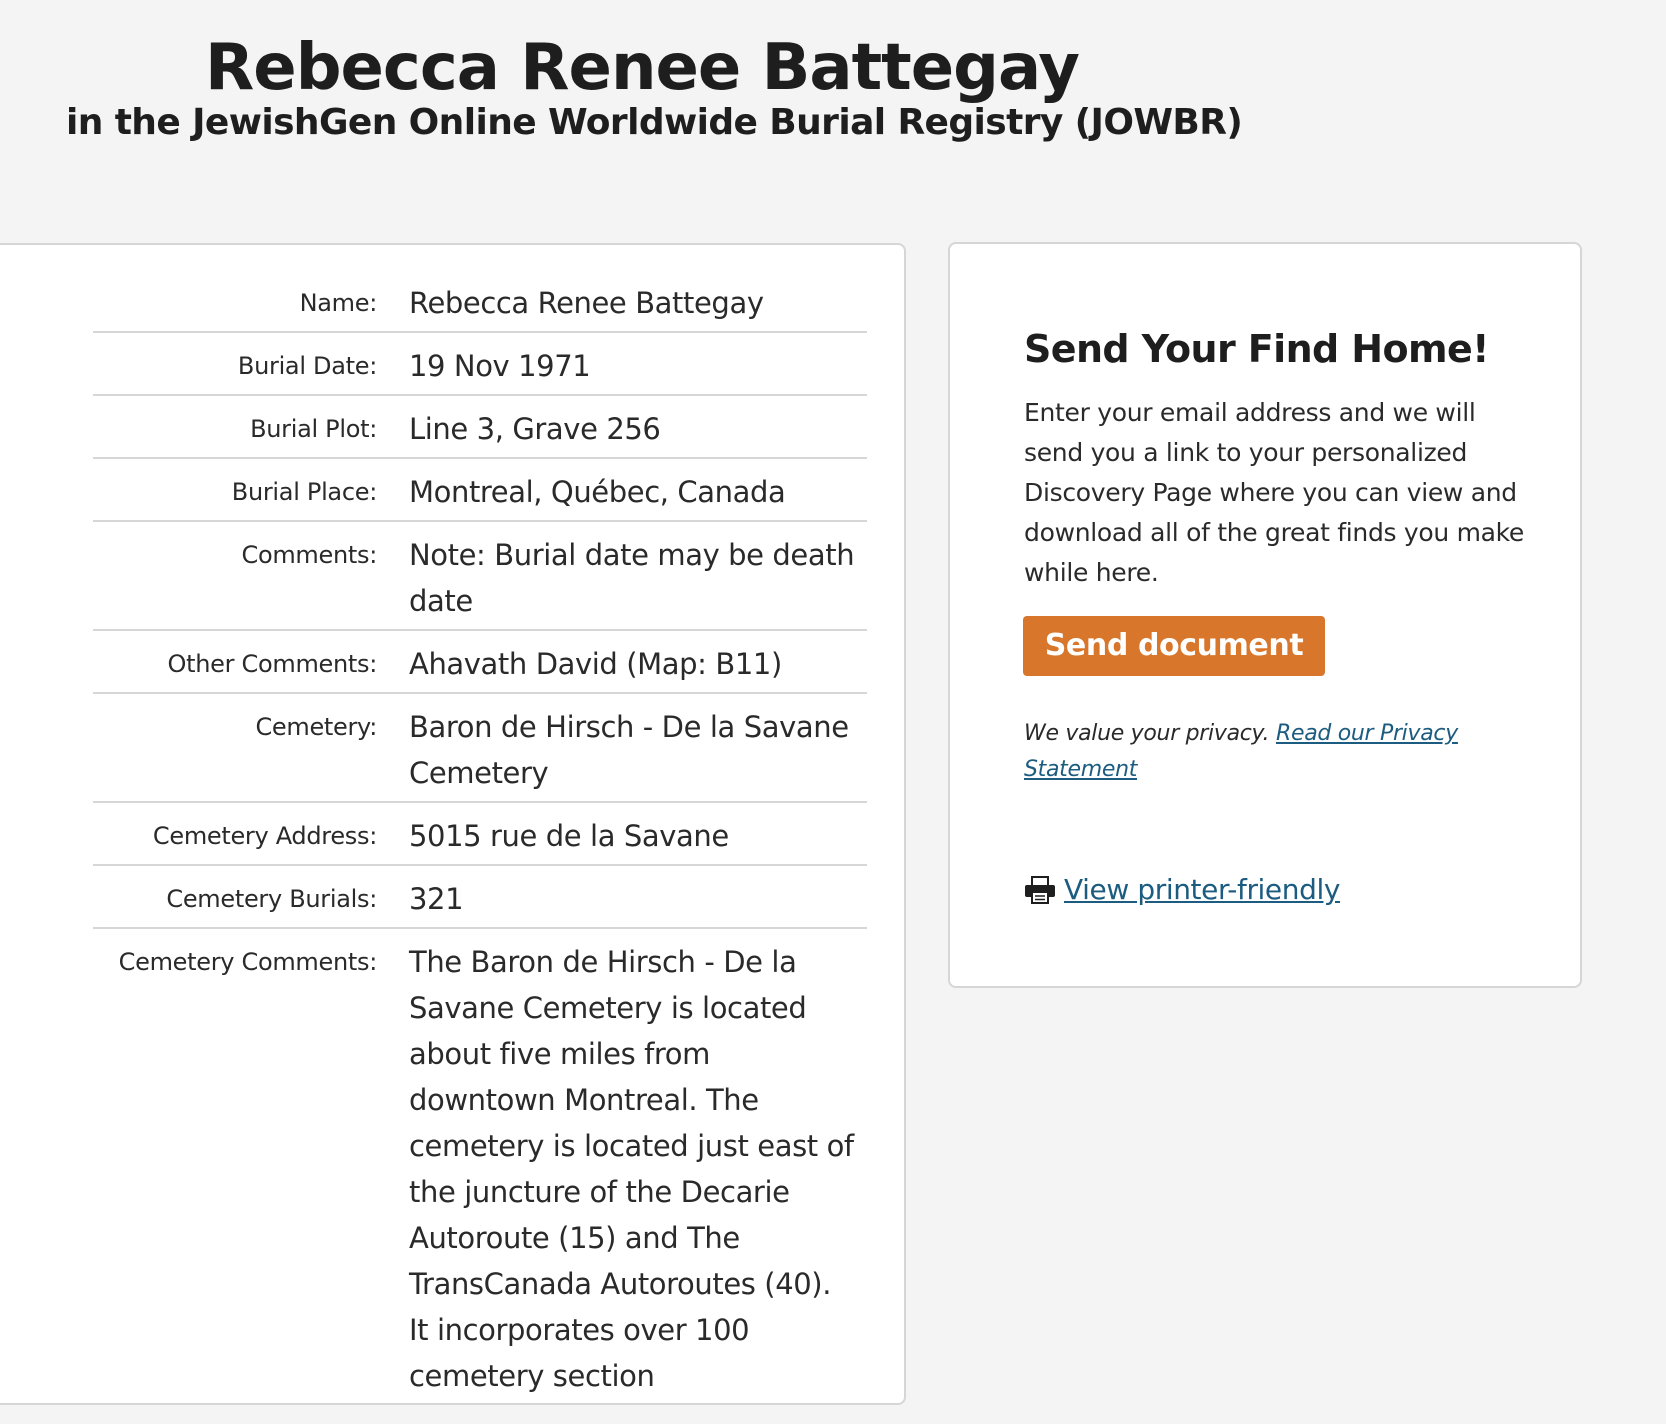 This screenshot has width=1666, height=1424. What do you see at coordinates (251, 364) in the screenshot?
I see `field-label-burial-date: Burial Date:` at bounding box center [251, 364].